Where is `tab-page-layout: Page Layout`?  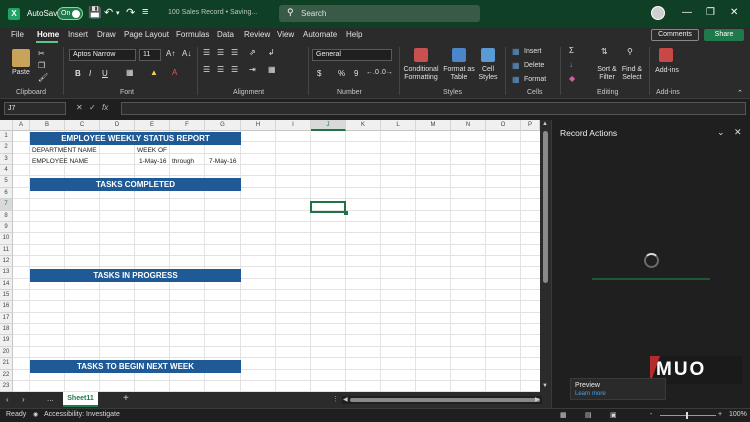 tab-page-layout: Page Layout is located at coordinates (146, 34).